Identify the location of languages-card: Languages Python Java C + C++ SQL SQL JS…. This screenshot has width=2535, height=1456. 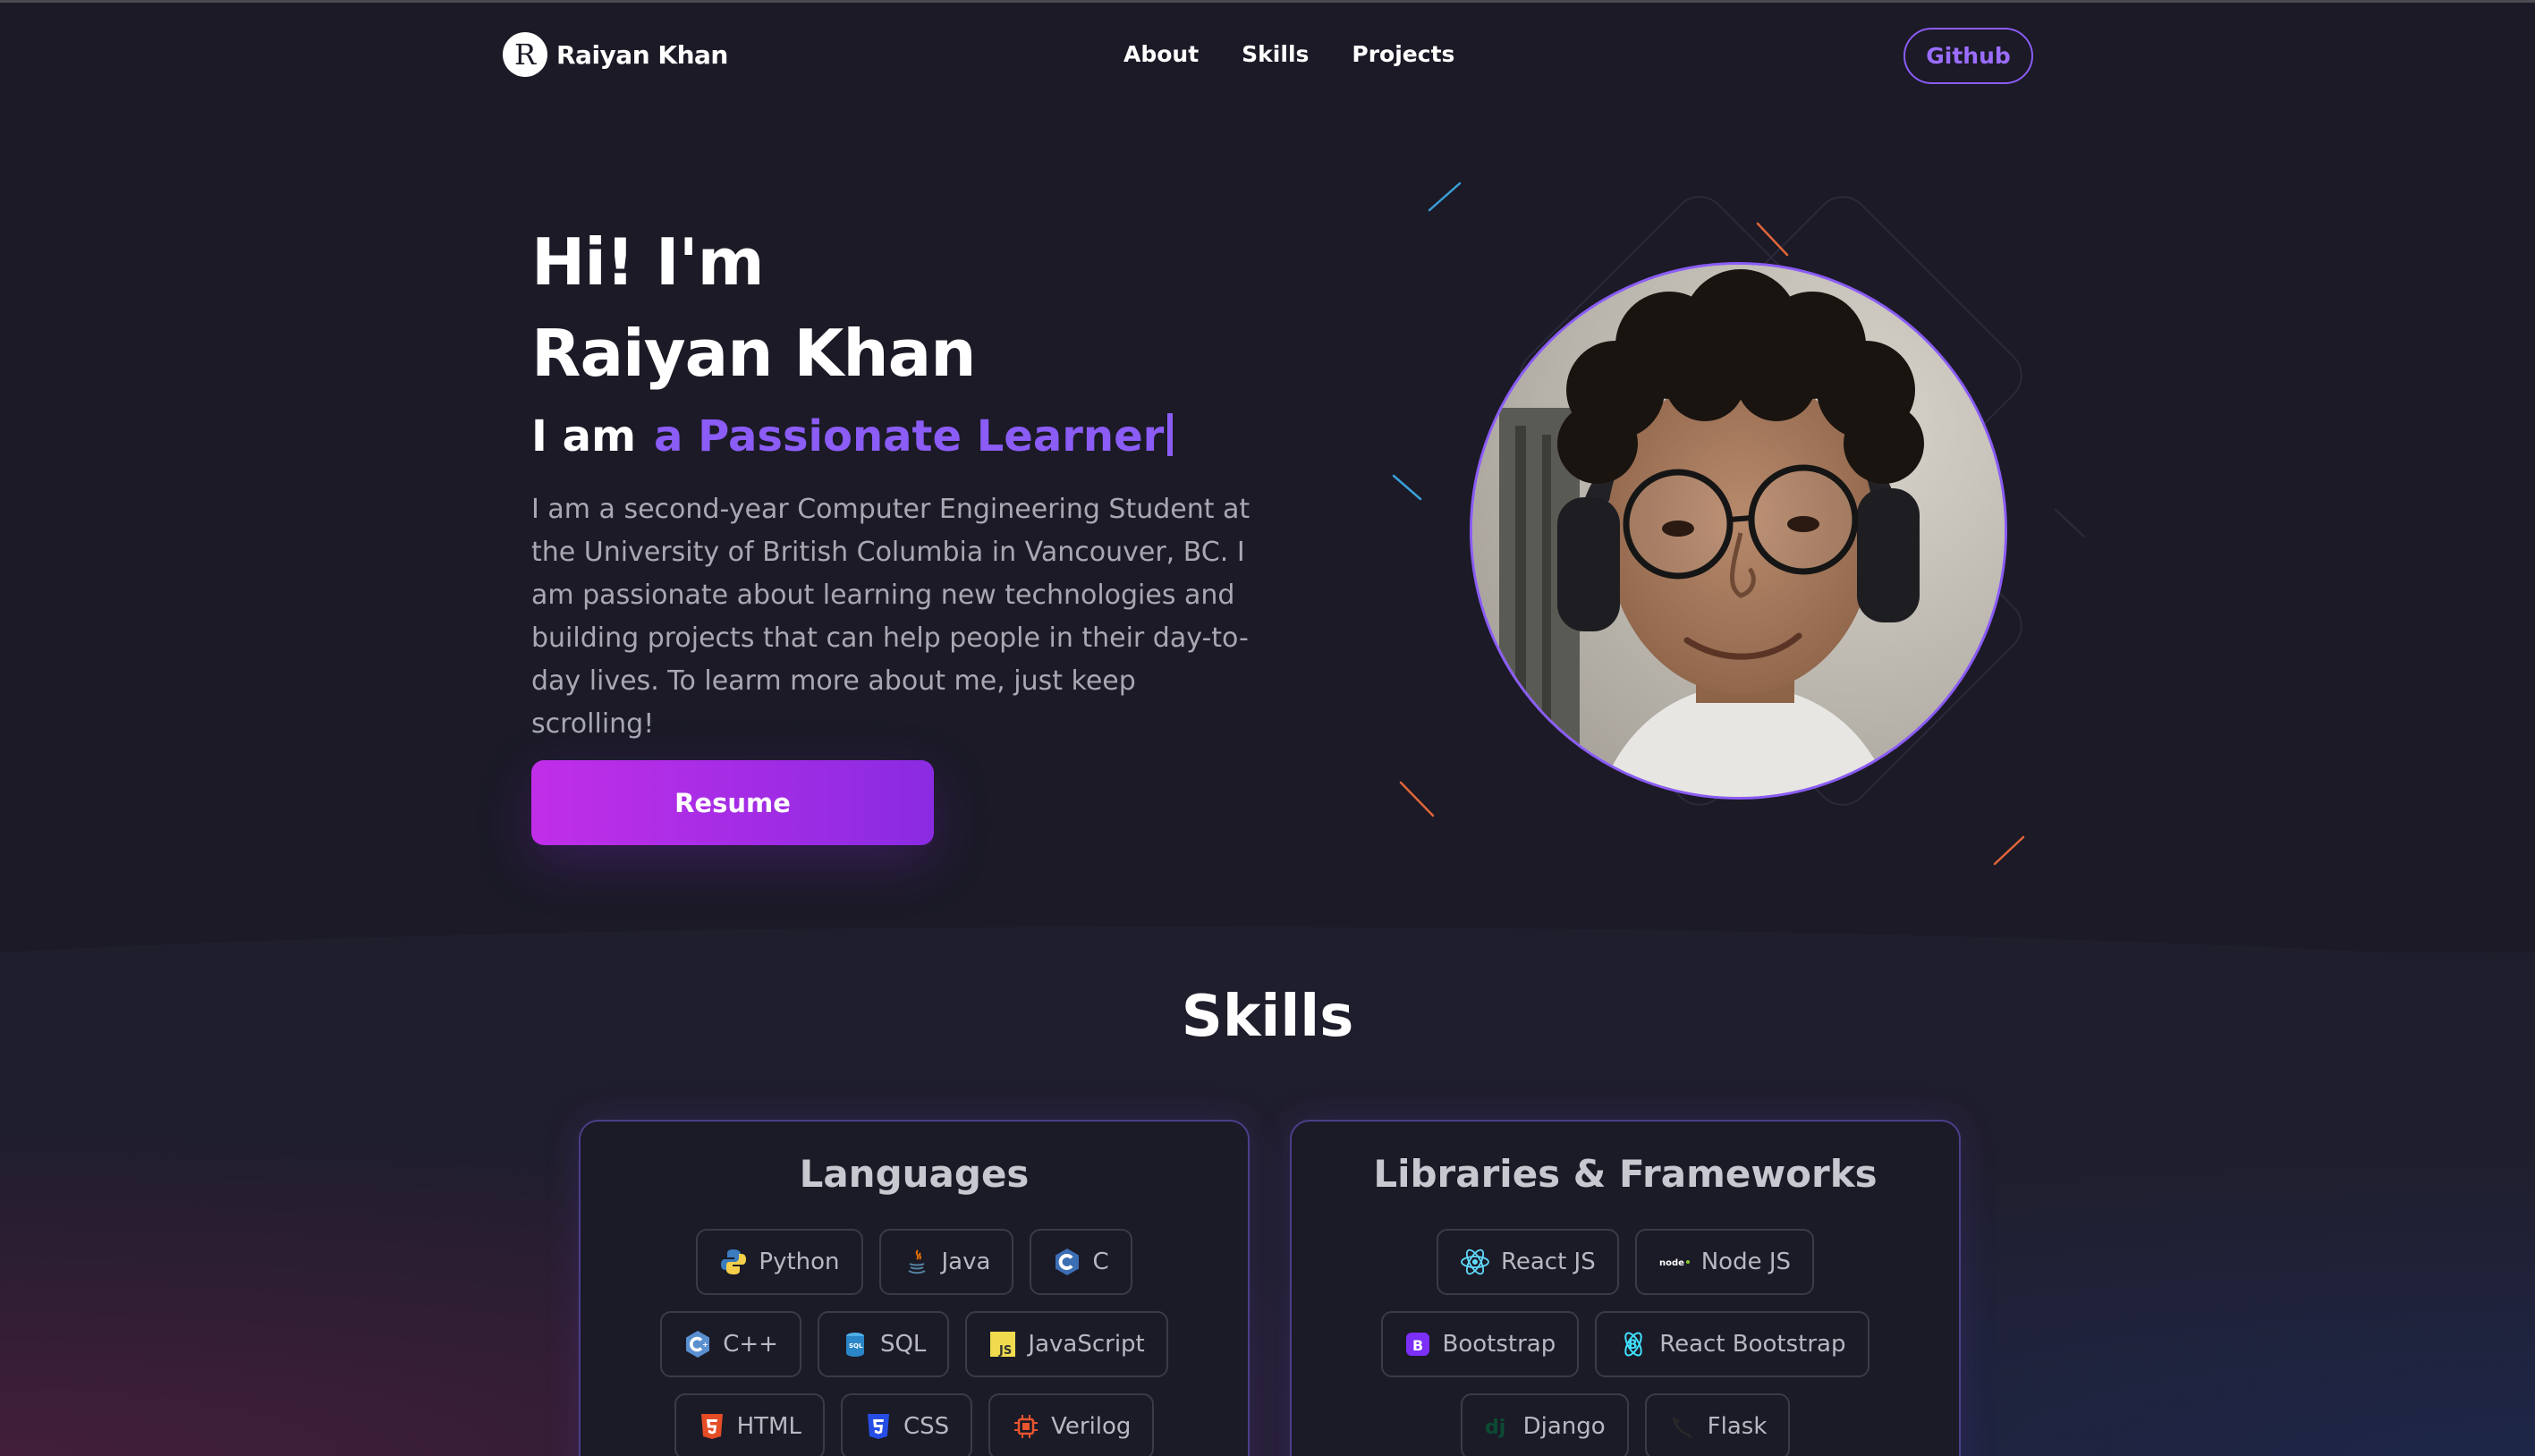
(914, 1288).